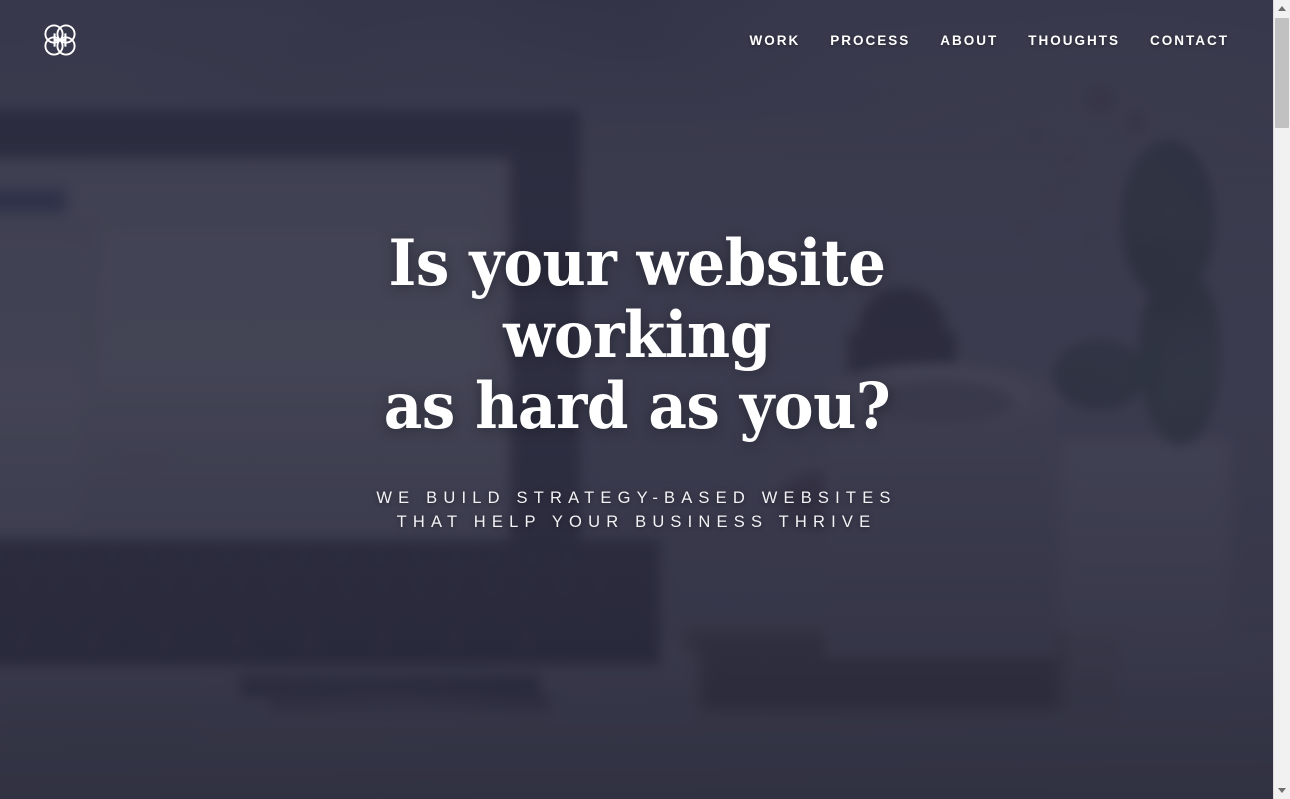 Image resolution: width=1290 pixels, height=799 pixels. What do you see at coordinates (1074, 40) in the screenshot?
I see `nav-item-thoughts: THOUGHTS` at bounding box center [1074, 40].